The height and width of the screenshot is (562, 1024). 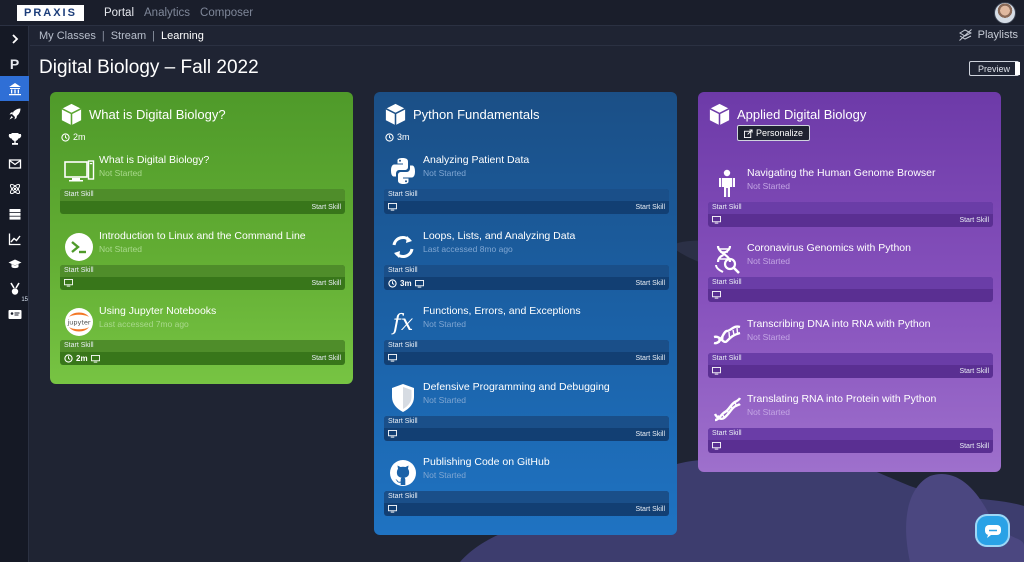 What do you see at coordinates (144, 324) in the screenshot?
I see `skill-status: Last accessed 7mo ago` at bounding box center [144, 324].